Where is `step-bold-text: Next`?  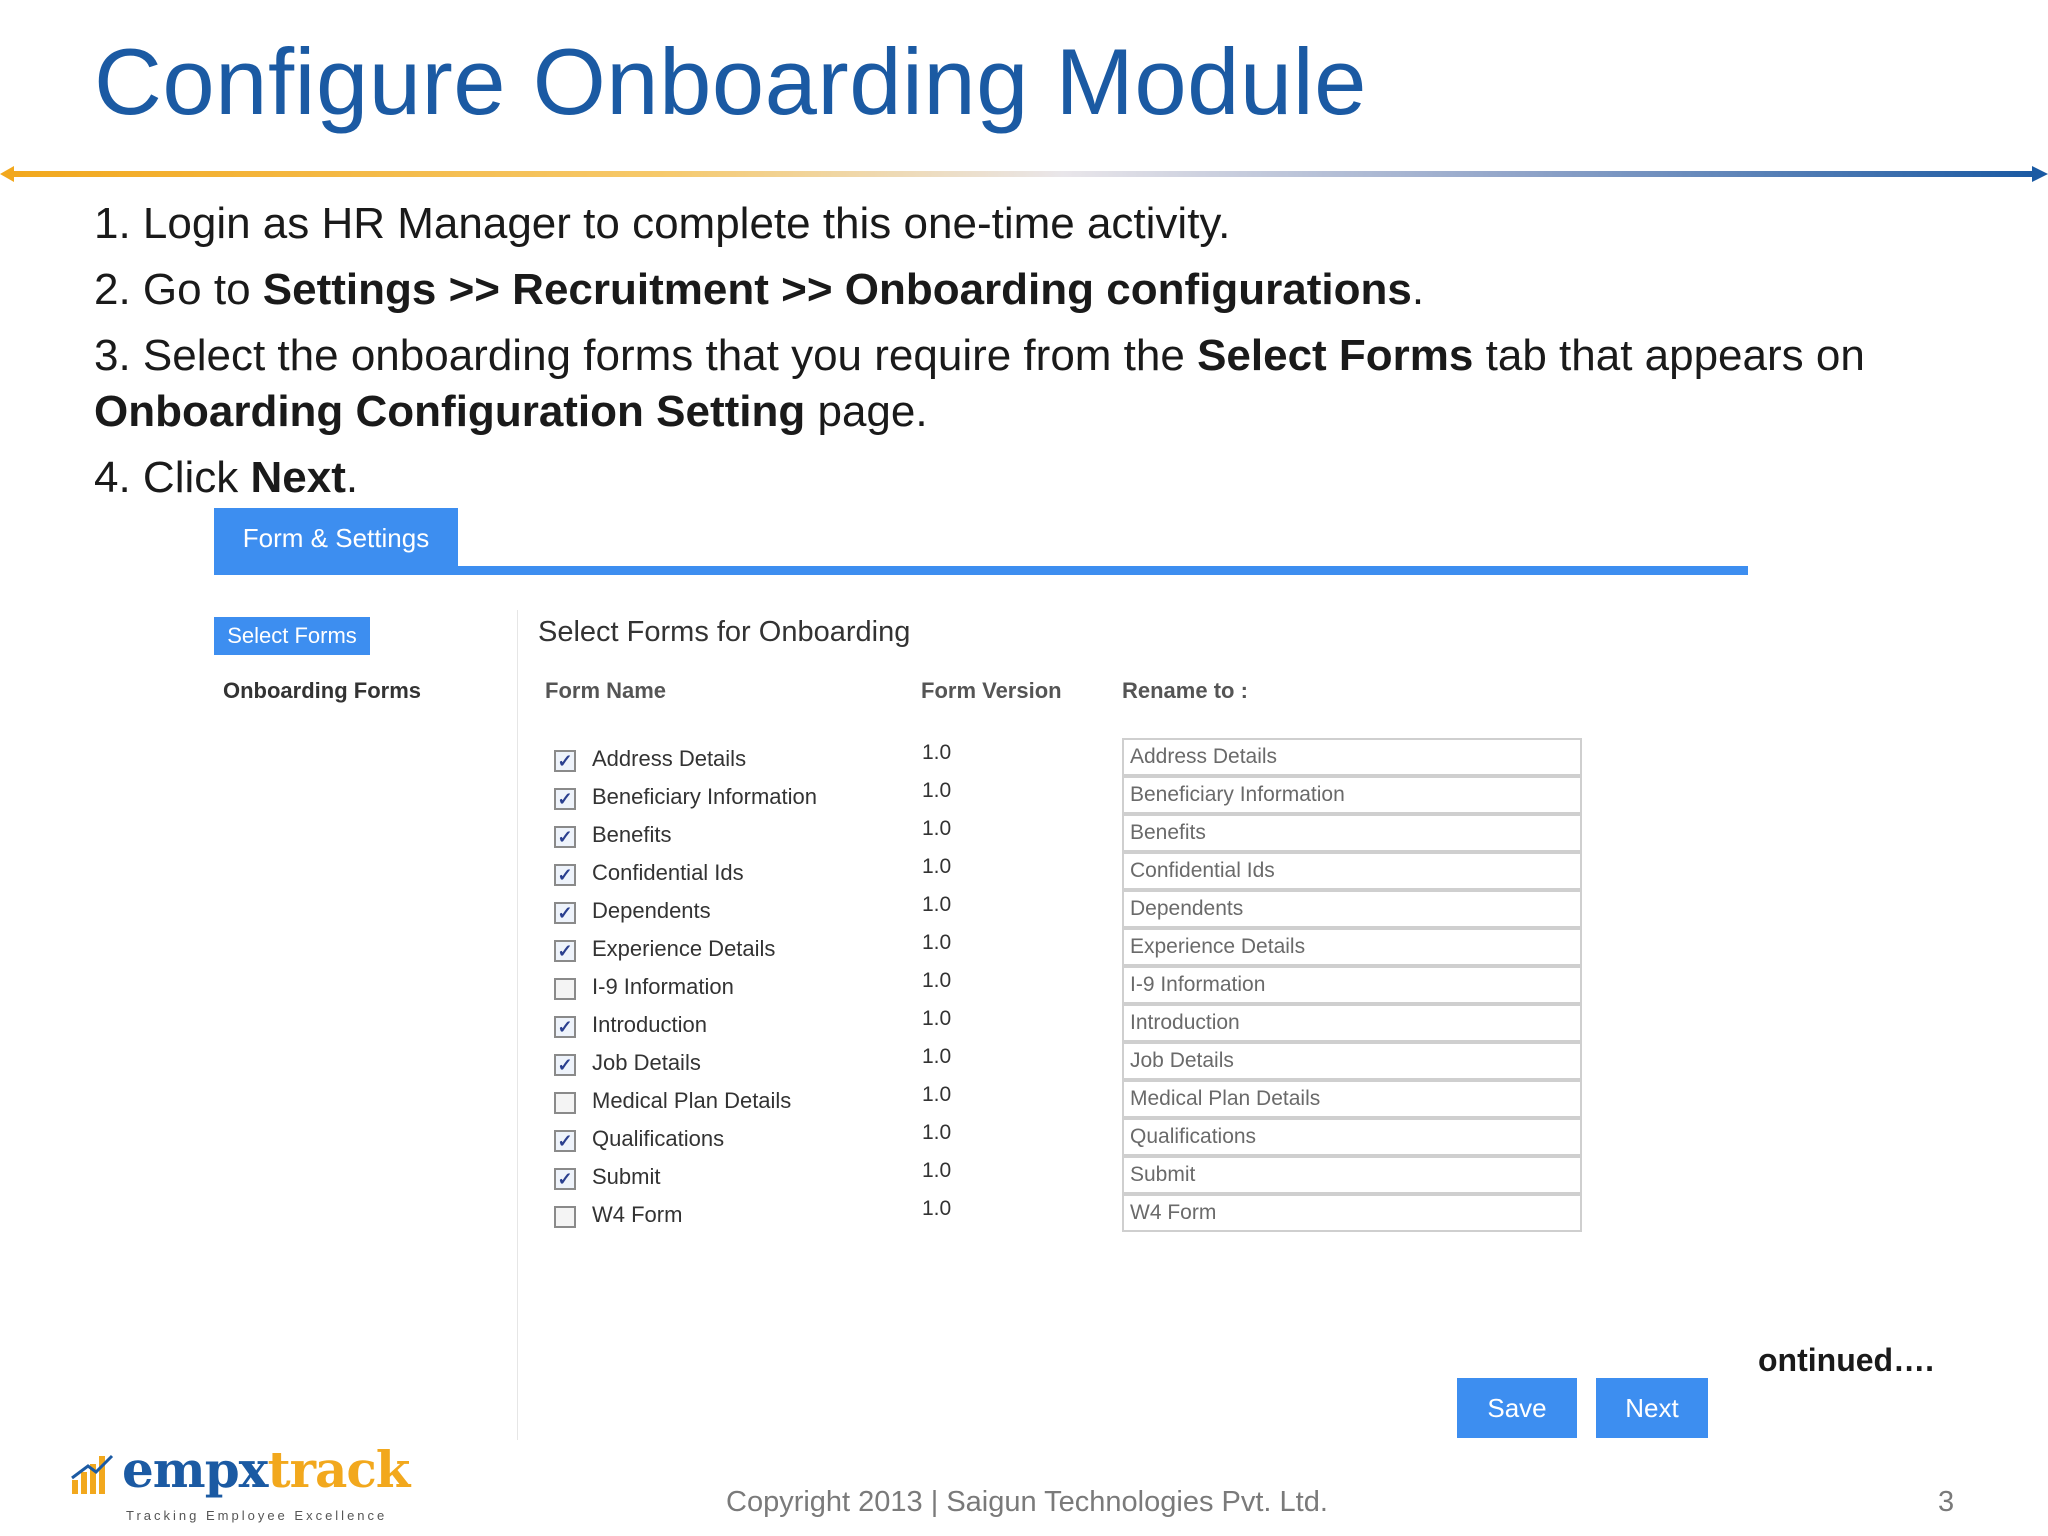 step-bold-text: Next is located at coordinates (298, 477).